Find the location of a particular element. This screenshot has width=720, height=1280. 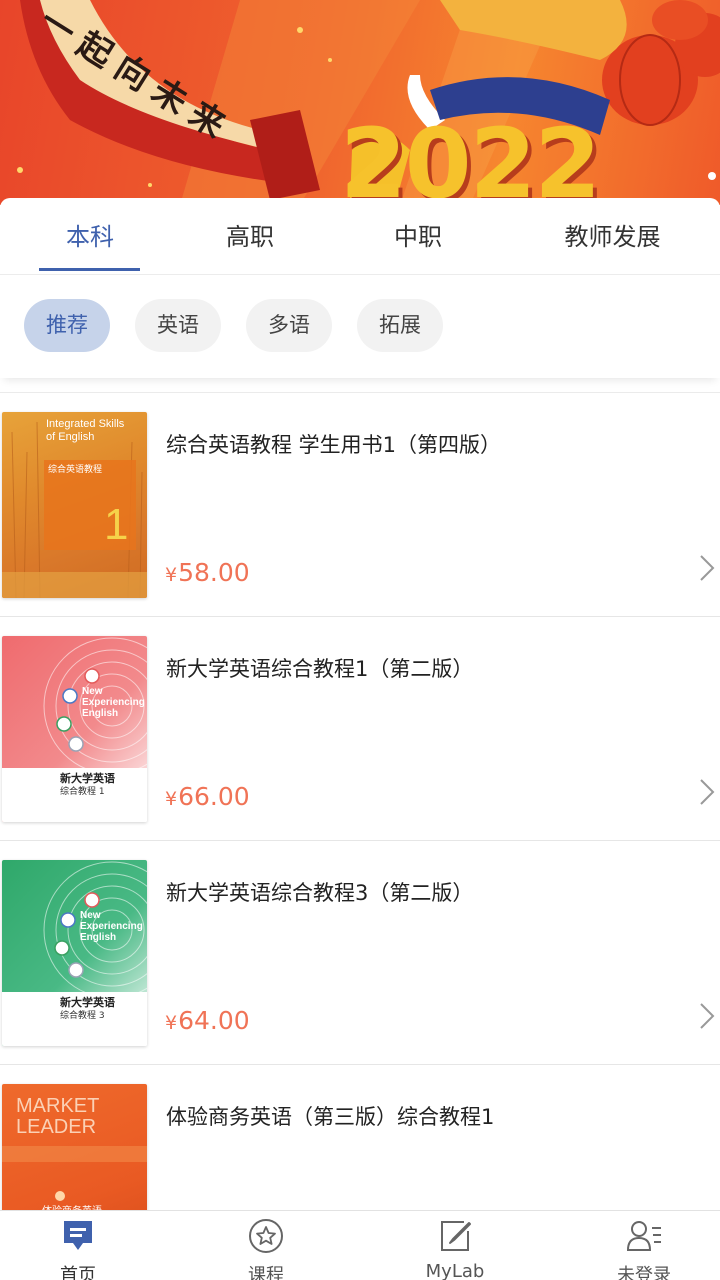

book-cover: New Experiencing English 新大学英语 综合教程 1 is located at coordinates (74, 729).